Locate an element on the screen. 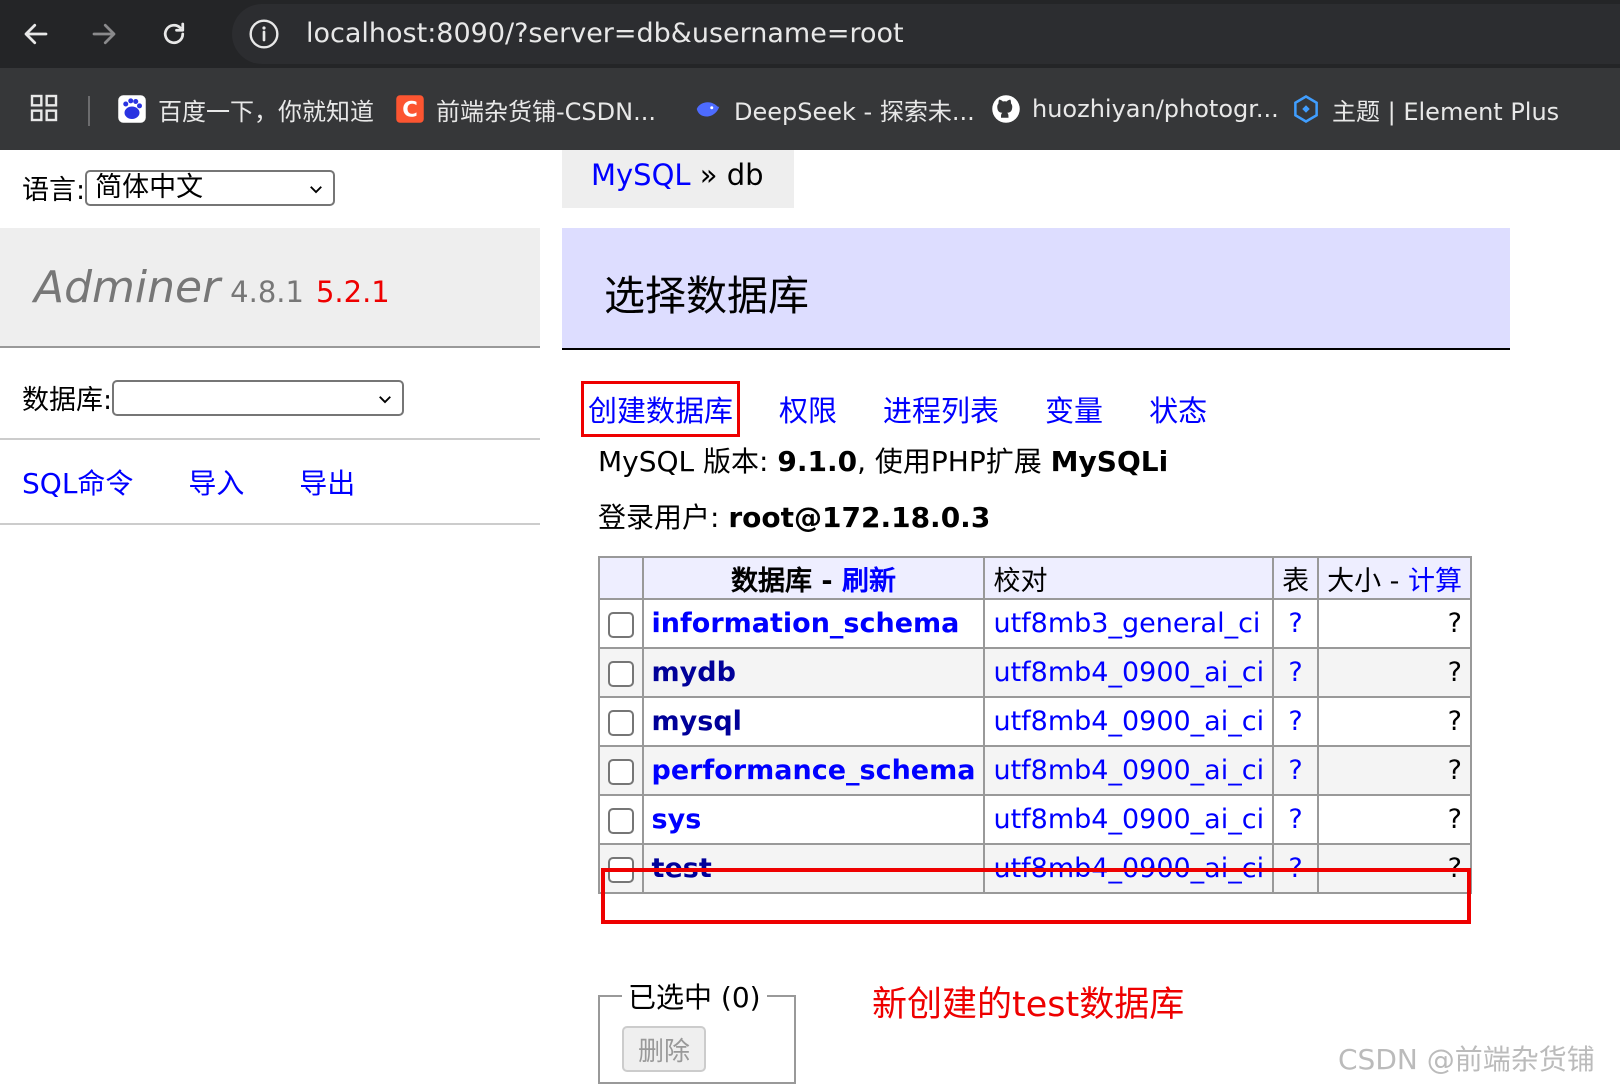 The width and height of the screenshot is (1620, 1088). database-label: 数据库: is located at coordinates (67, 400).